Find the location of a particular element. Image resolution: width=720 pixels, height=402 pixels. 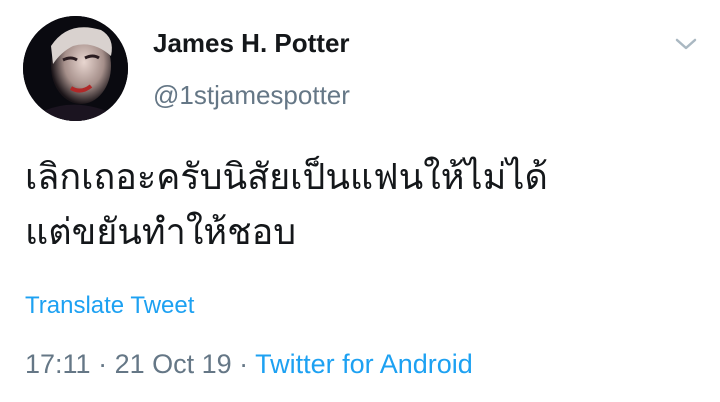

display-name: James H. Potter is located at coordinates (251, 43).